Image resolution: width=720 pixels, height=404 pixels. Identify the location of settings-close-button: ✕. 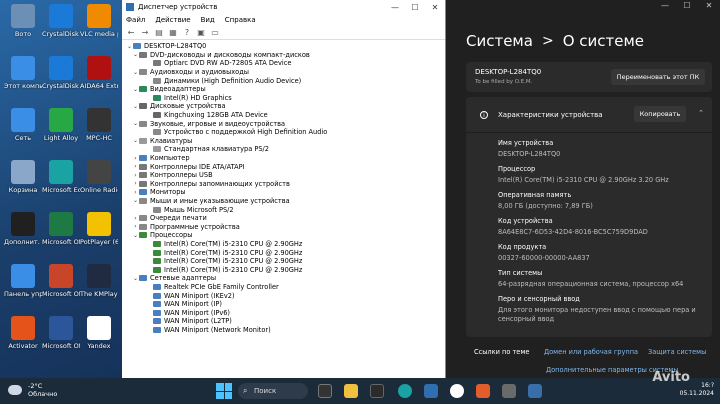
(709, 6).